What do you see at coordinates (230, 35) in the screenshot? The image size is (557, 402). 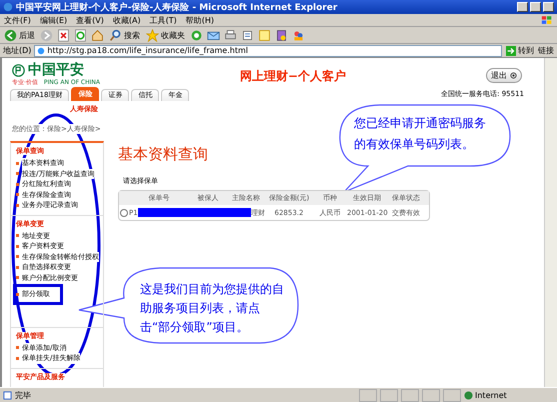 I see `printer-icon` at bounding box center [230, 35].